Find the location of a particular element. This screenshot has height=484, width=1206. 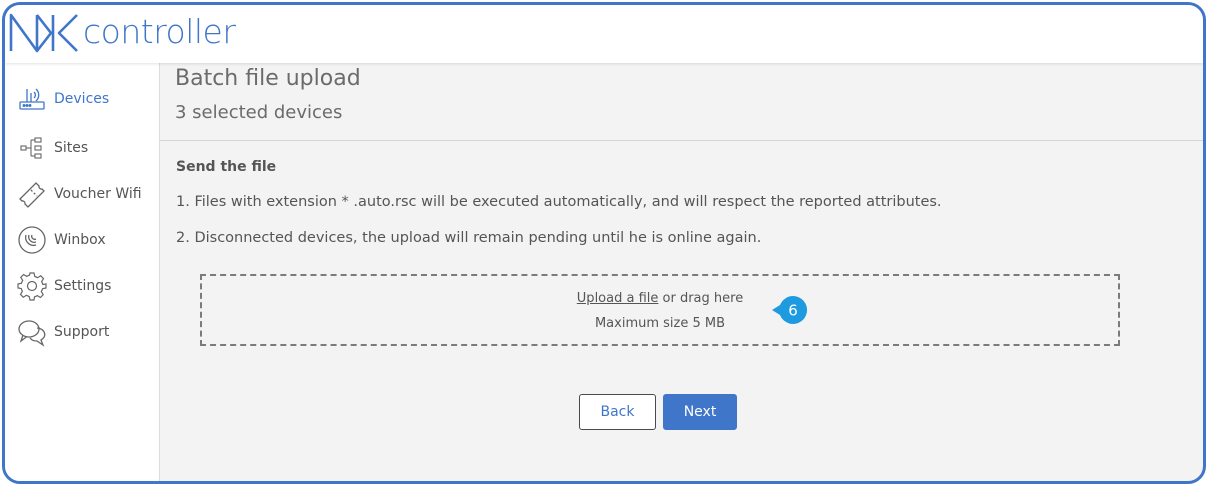

chat-bubbles-icon is located at coordinates (32, 332).